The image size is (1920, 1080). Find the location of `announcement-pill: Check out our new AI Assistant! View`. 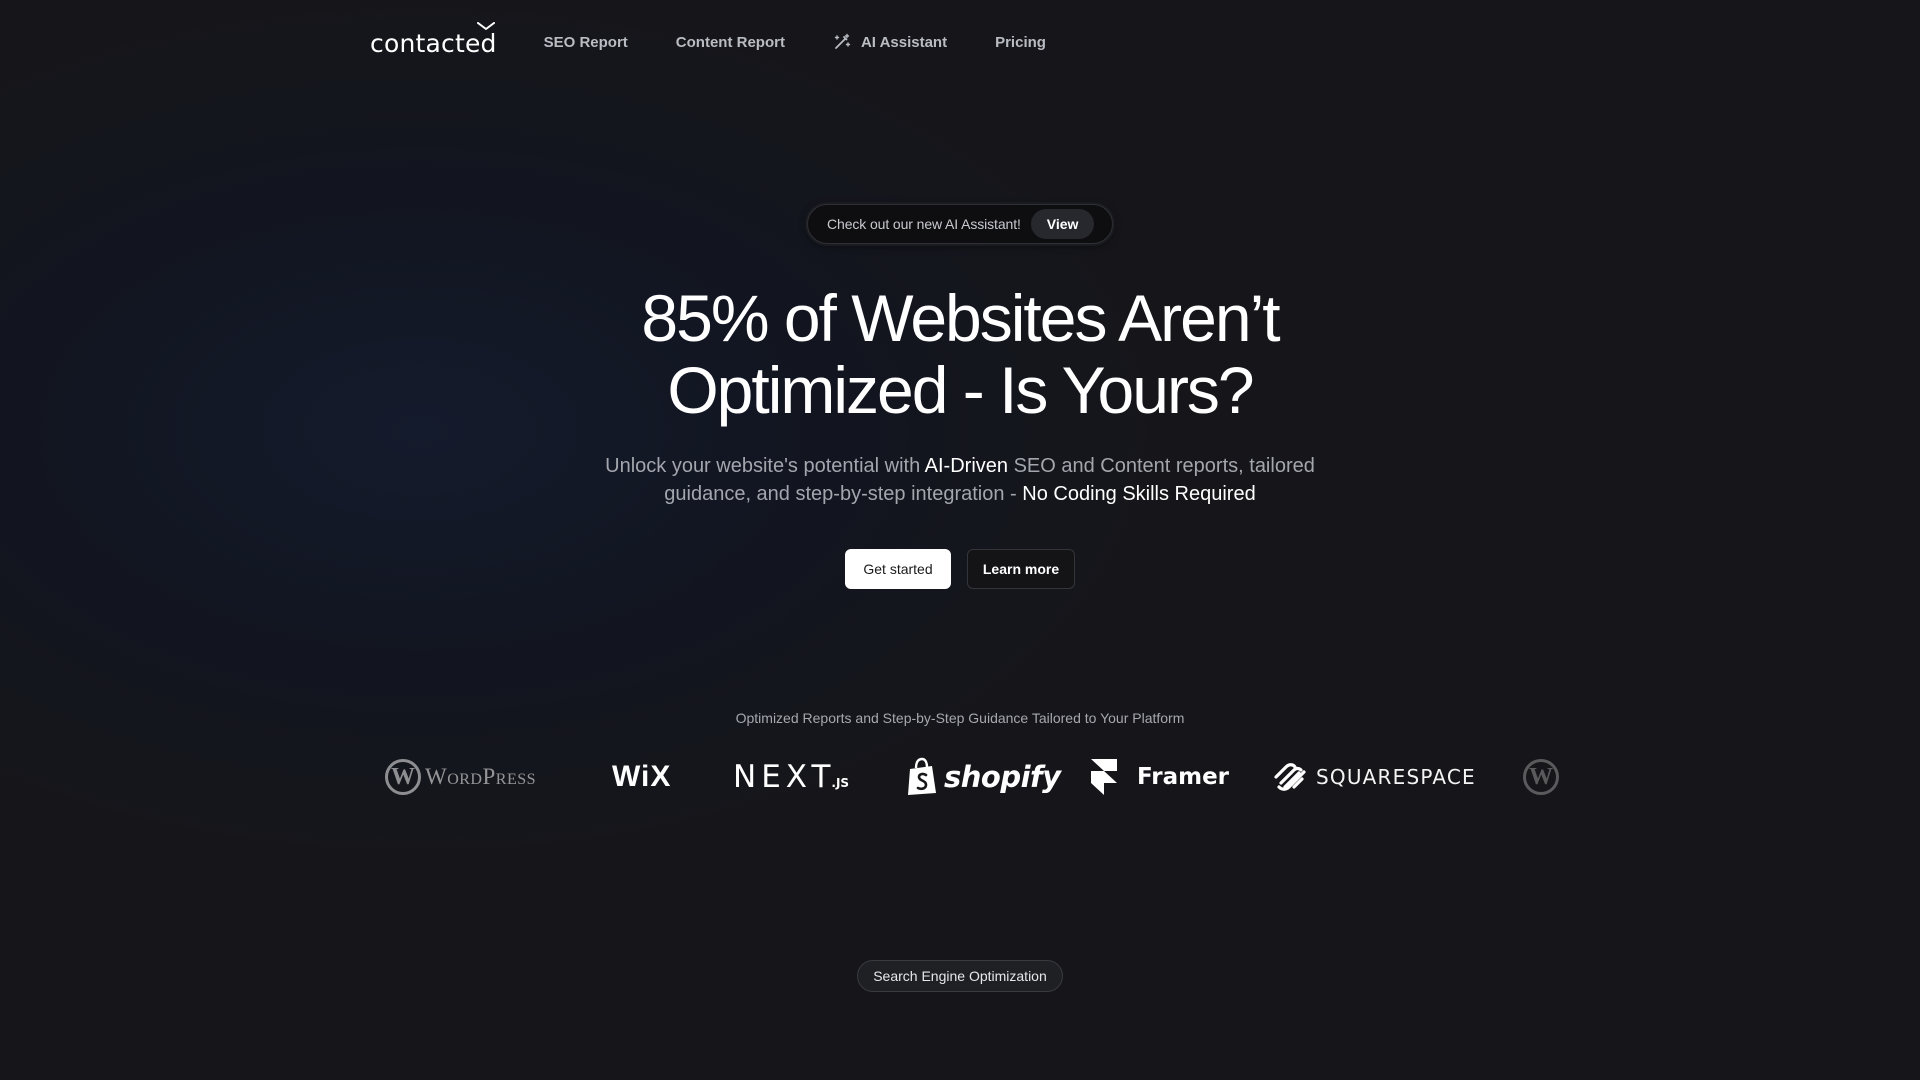

announcement-pill: Check out our new AI Assistant! View is located at coordinates (960, 224).